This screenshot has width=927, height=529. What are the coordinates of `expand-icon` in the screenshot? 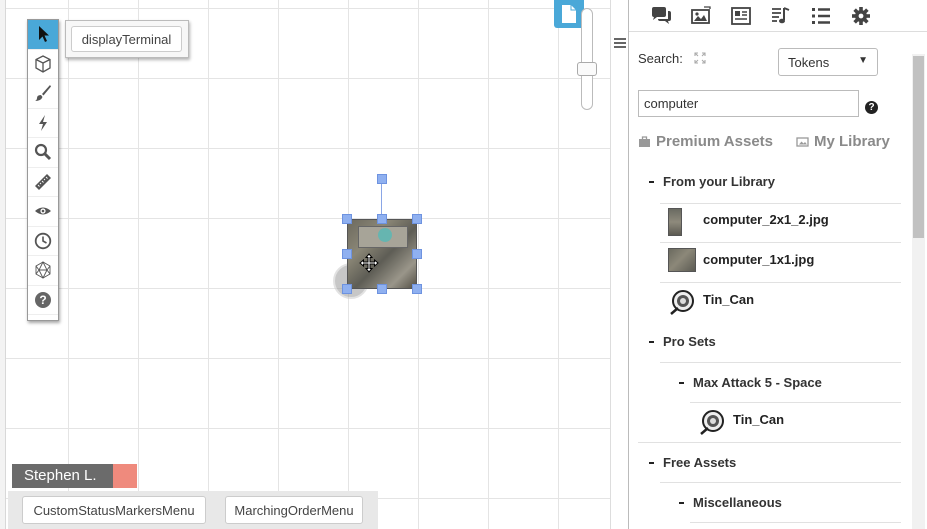 It's located at (700, 58).